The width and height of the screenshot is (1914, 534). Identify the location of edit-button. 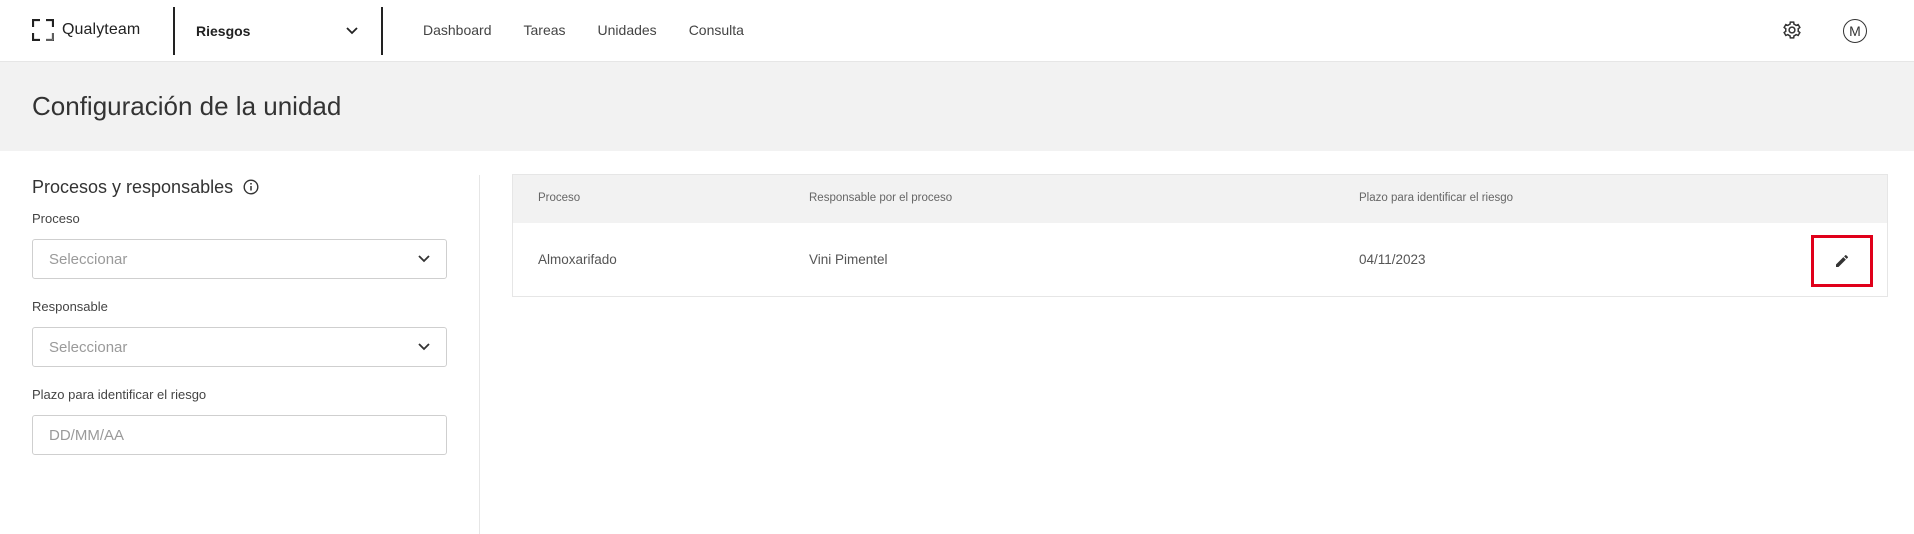
(1842, 261).